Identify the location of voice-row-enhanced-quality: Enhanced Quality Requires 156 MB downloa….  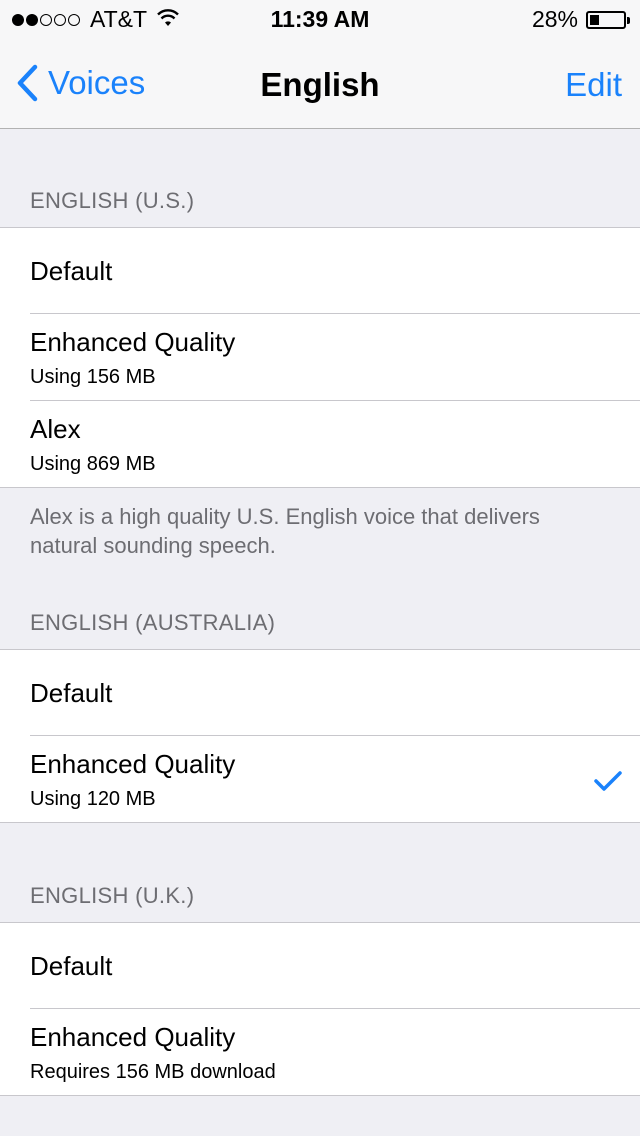
(320, 1052).